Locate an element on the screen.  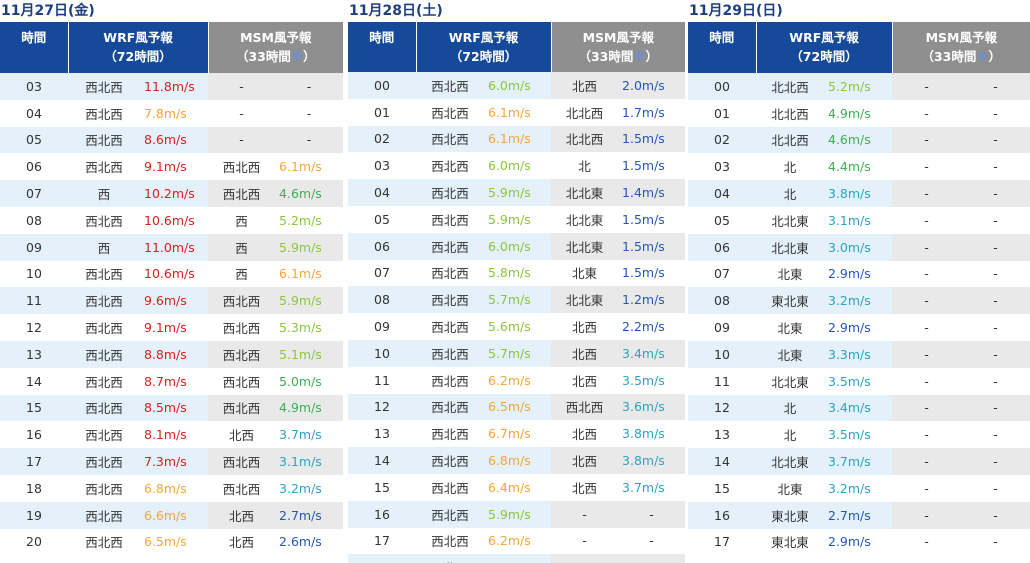
table-row: 02 西北西 6.1m/s 北北西 1.5m/s is located at coordinates (516, 139).